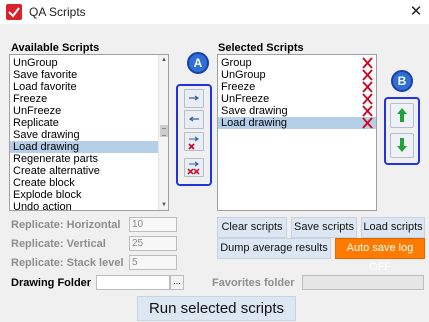  Describe the element at coordinates (297, 111) in the screenshot. I see `selected-script-item: Save drawing` at that location.